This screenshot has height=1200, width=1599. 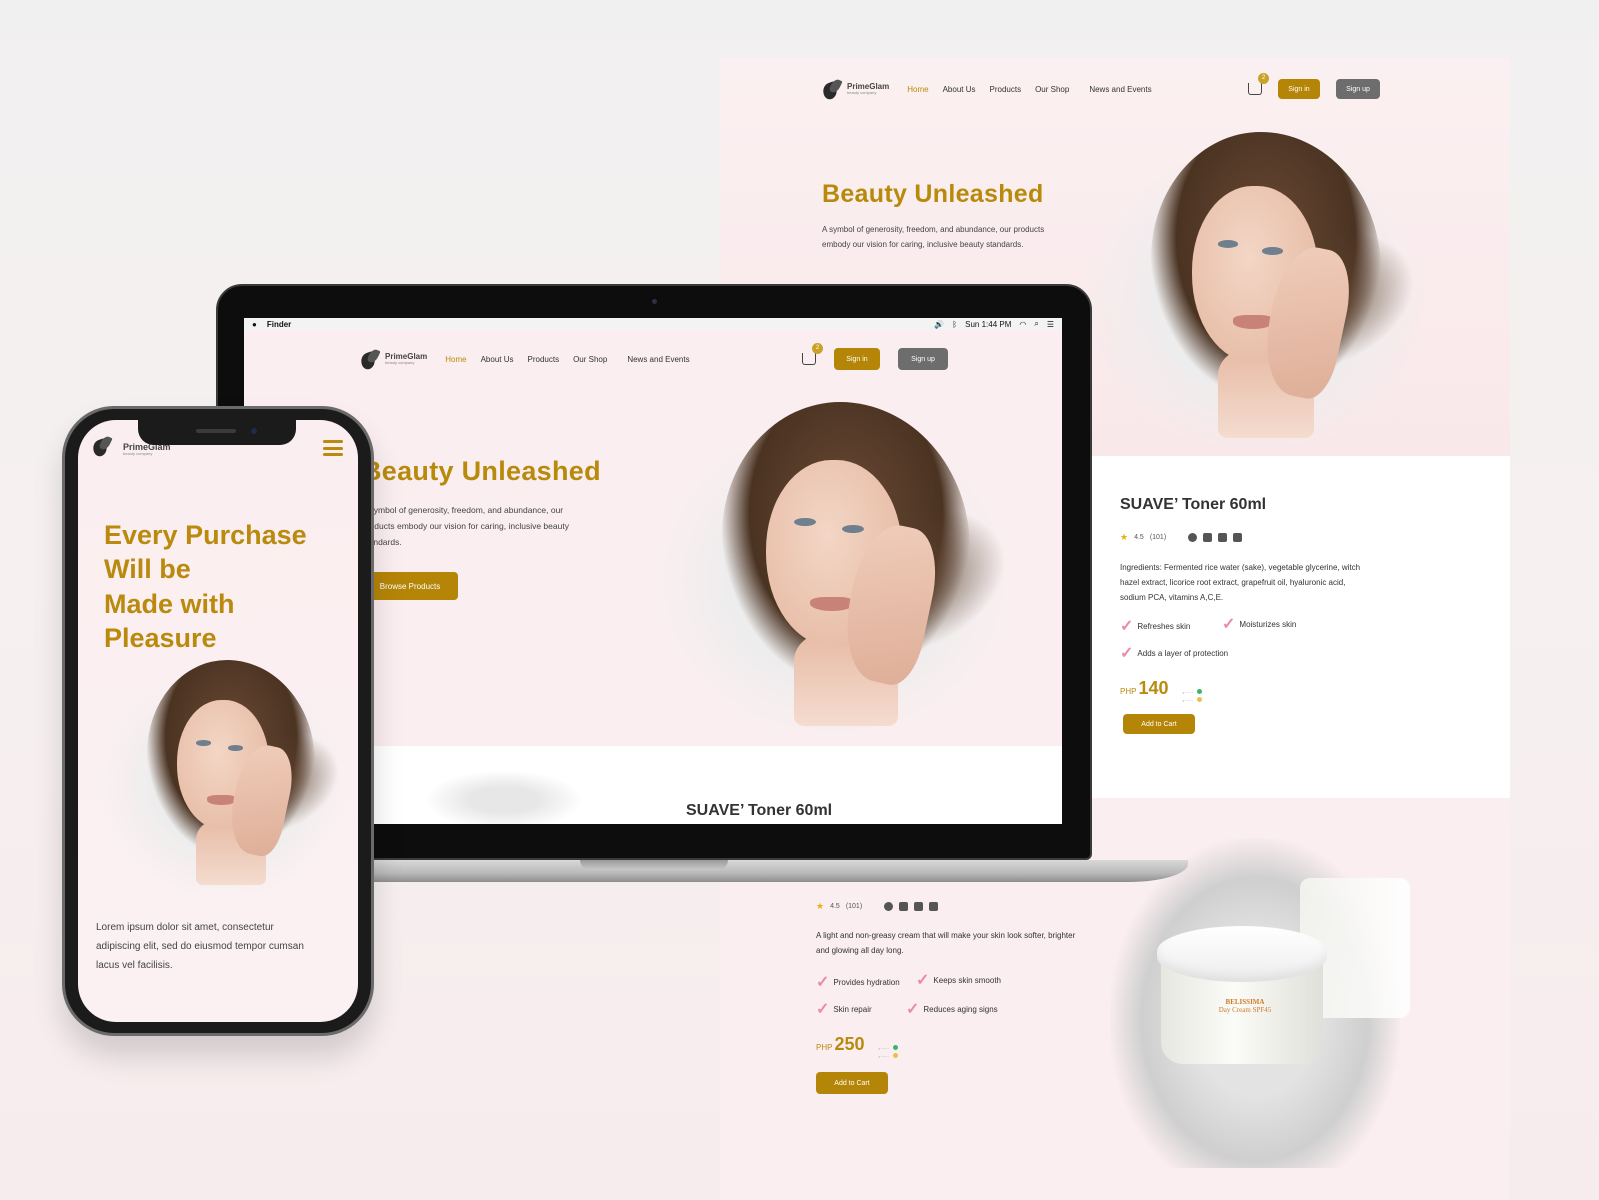 I want to click on cream-jar-label: BELISSIMA Day Cream SPF45, so click(x=1245, y=1006).